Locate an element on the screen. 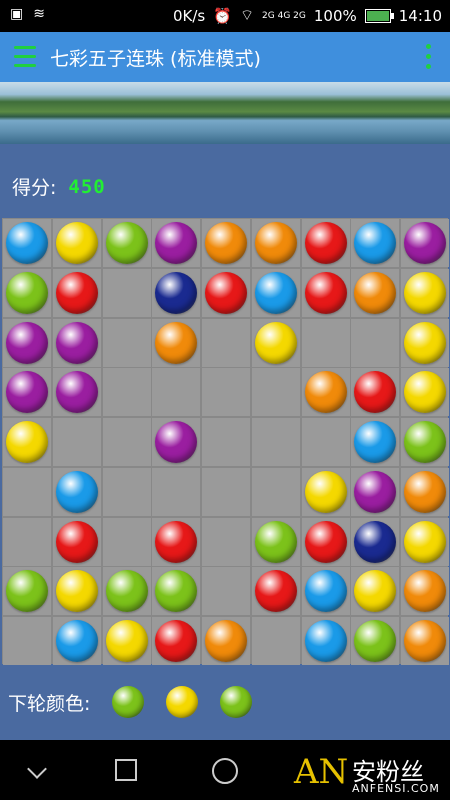  recent-apps-icon is located at coordinates (126, 770).